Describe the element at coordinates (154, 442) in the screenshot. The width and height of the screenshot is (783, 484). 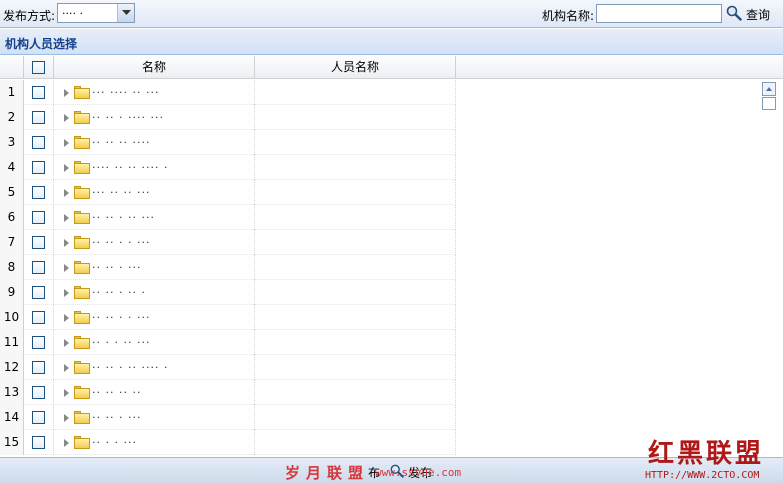
I see `name-cell: ·· · · ···` at that location.